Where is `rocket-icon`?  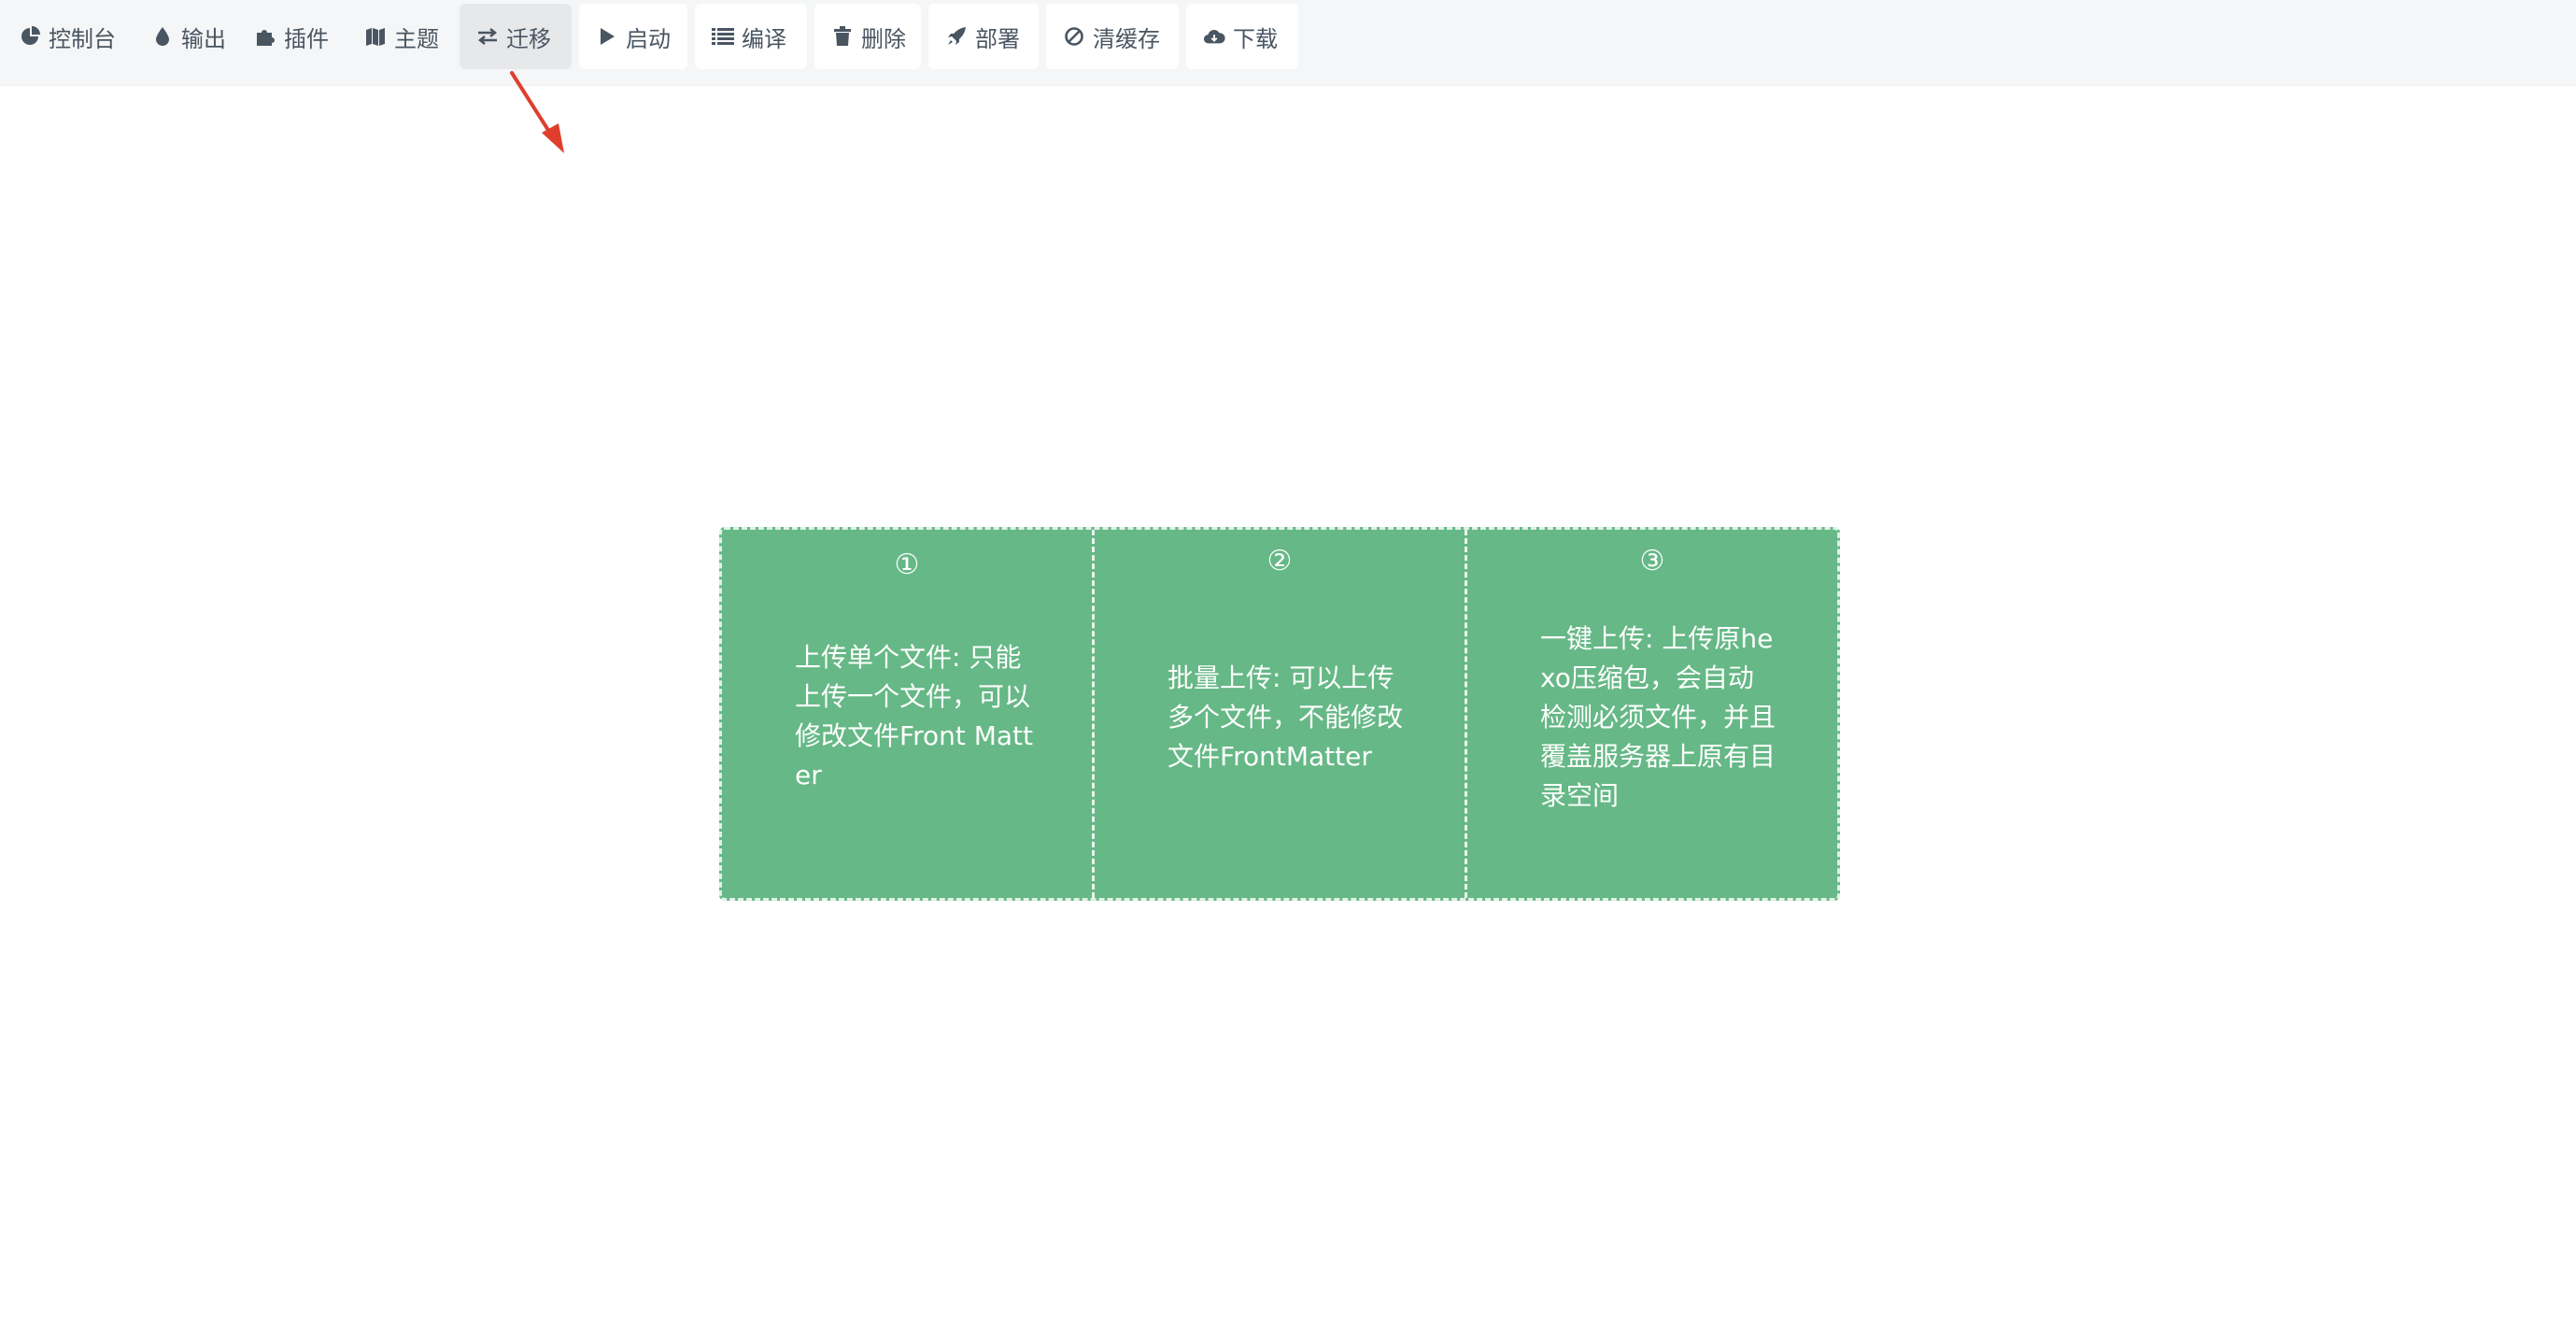
rocket-icon is located at coordinates (956, 36).